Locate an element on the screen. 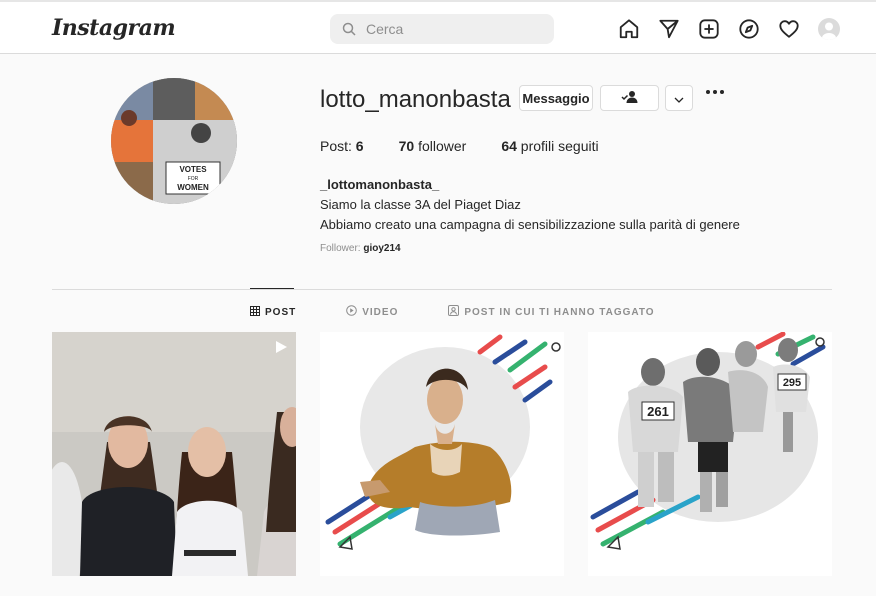  send-icon is located at coordinates (669, 29).